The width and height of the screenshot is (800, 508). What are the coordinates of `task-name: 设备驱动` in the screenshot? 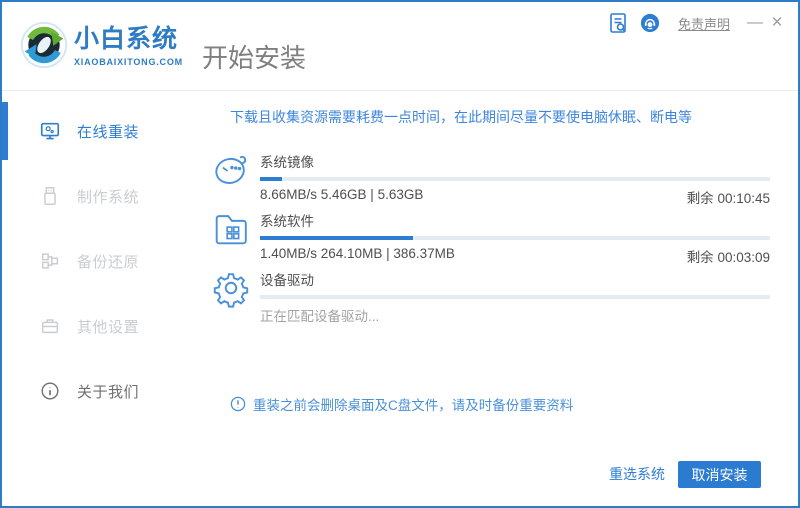 It's located at (287, 280).